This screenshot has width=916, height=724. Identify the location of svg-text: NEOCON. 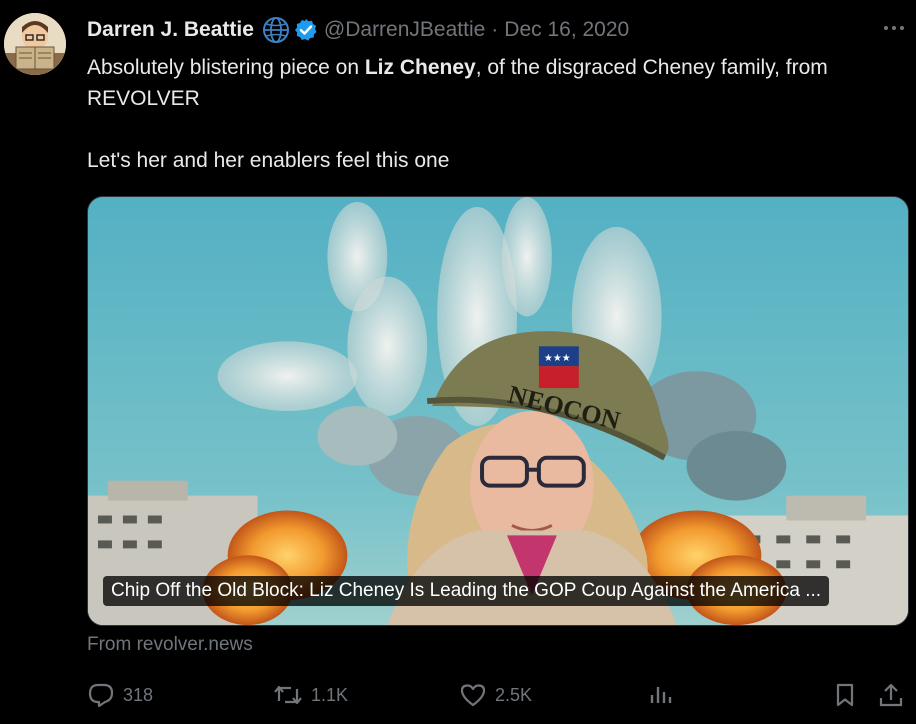
(564, 408).